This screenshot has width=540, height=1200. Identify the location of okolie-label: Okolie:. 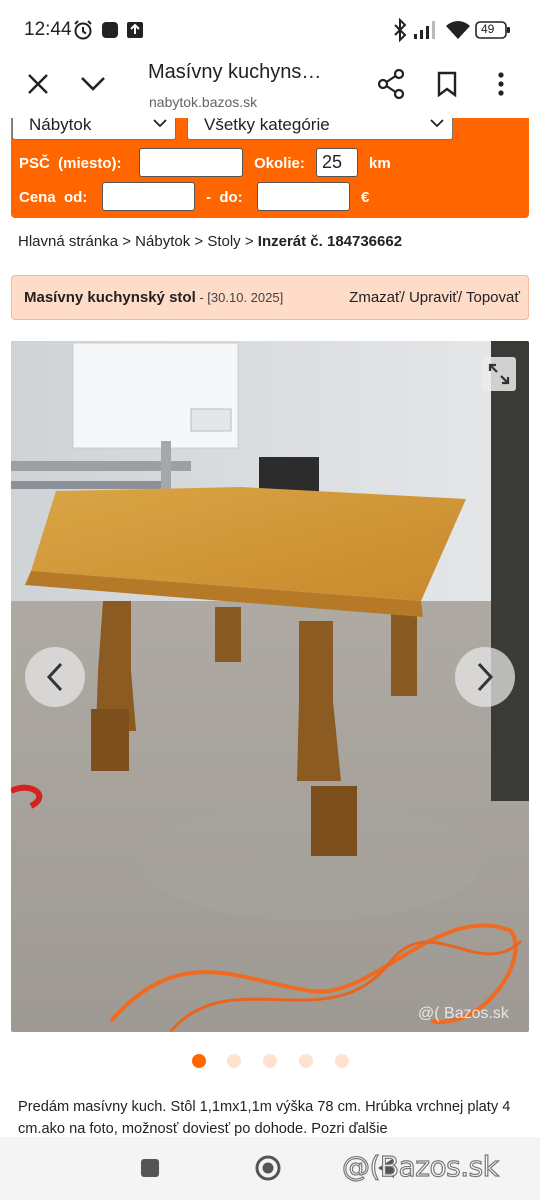
(279, 163).